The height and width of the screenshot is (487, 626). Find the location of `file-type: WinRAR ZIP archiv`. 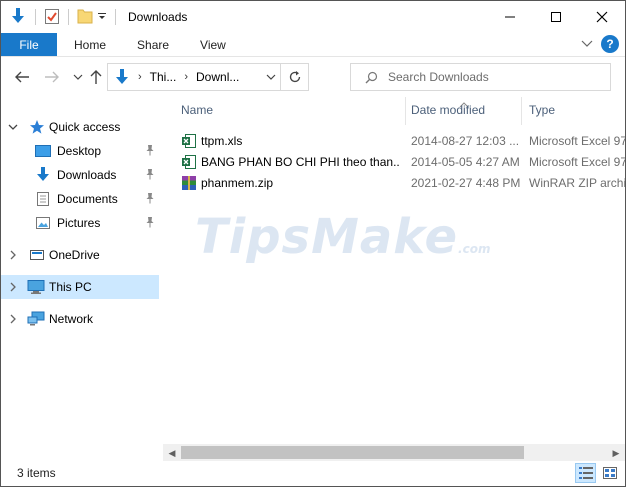

file-type: WinRAR ZIP archiv is located at coordinates (577, 183).